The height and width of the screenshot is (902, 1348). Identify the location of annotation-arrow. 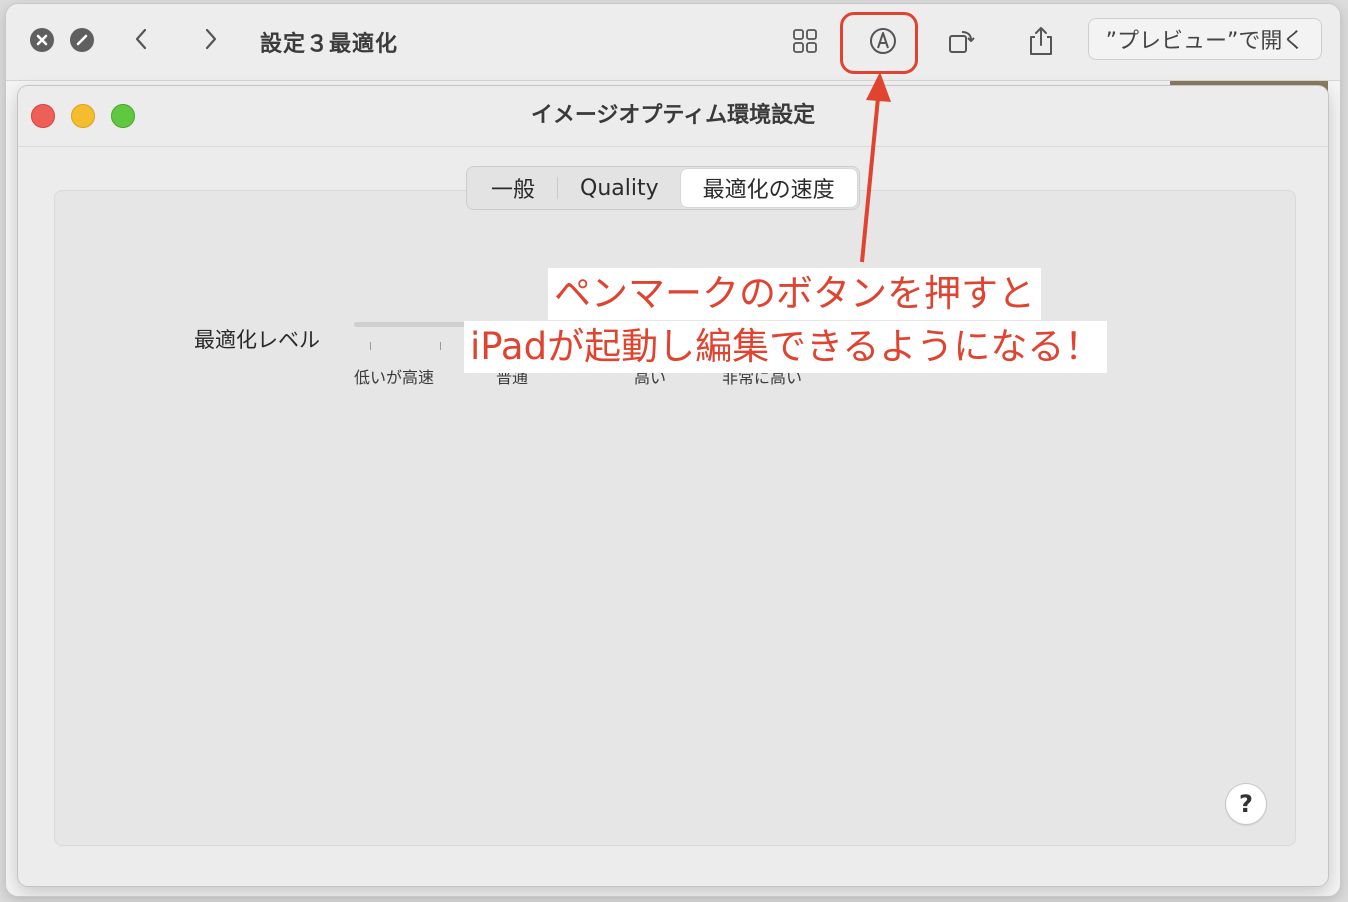
(875, 167).